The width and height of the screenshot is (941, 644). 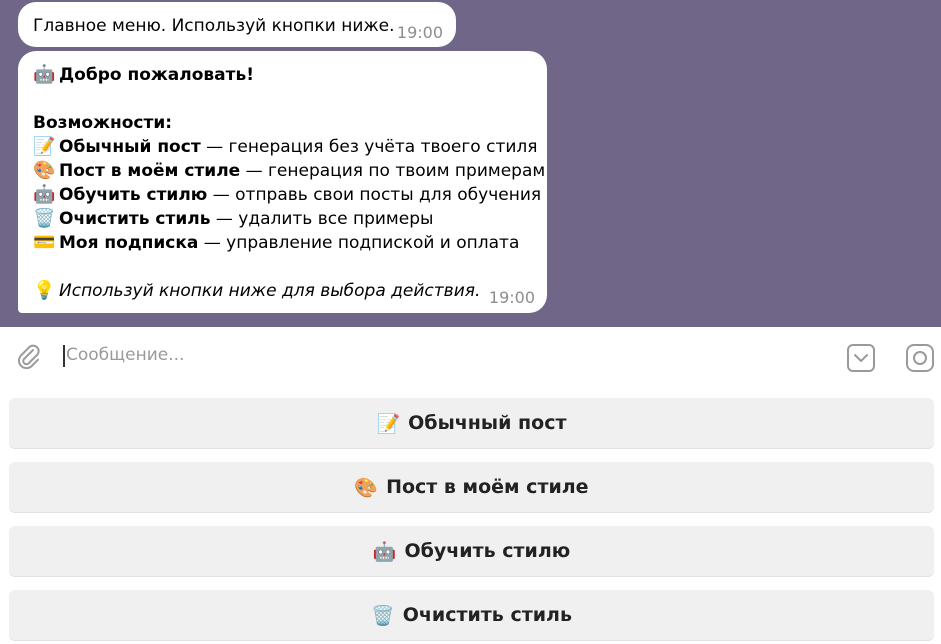 I want to click on keyboard-button-train-style: 🤖 Обучить стилю, so click(x=471, y=551).